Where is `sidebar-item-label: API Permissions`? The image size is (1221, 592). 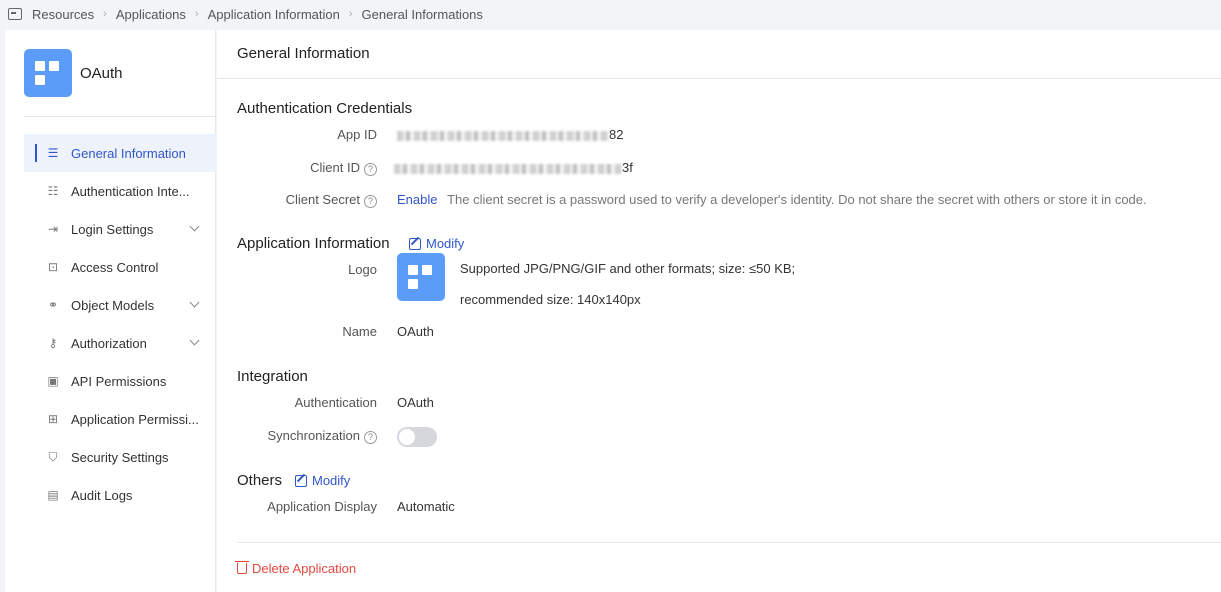 sidebar-item-label: API Permissions is located at coordinates (119, 381).